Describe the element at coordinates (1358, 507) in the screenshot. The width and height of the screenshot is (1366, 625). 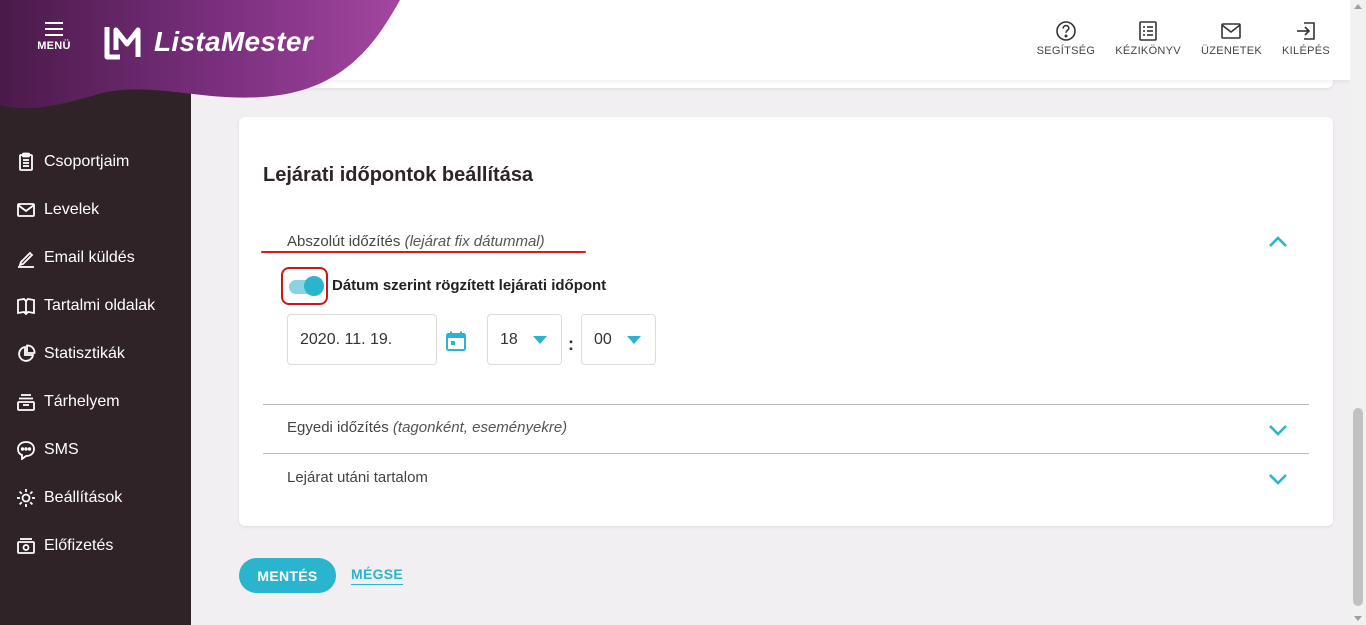
I see `scroll-thumb` at that location.